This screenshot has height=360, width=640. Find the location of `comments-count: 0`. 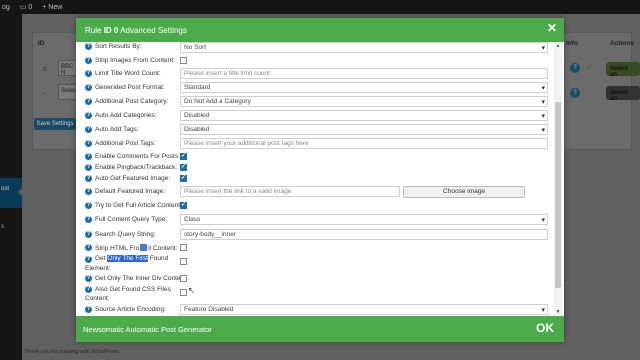

comments-count: 0 is located at coordinates (30, 7).